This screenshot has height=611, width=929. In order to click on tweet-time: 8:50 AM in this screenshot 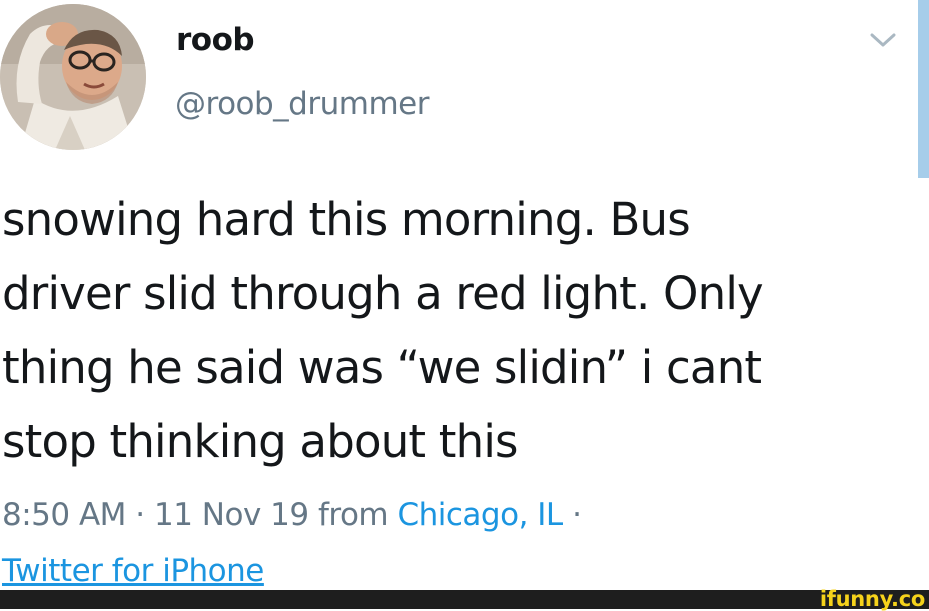, I will do `click(64, 515)`.